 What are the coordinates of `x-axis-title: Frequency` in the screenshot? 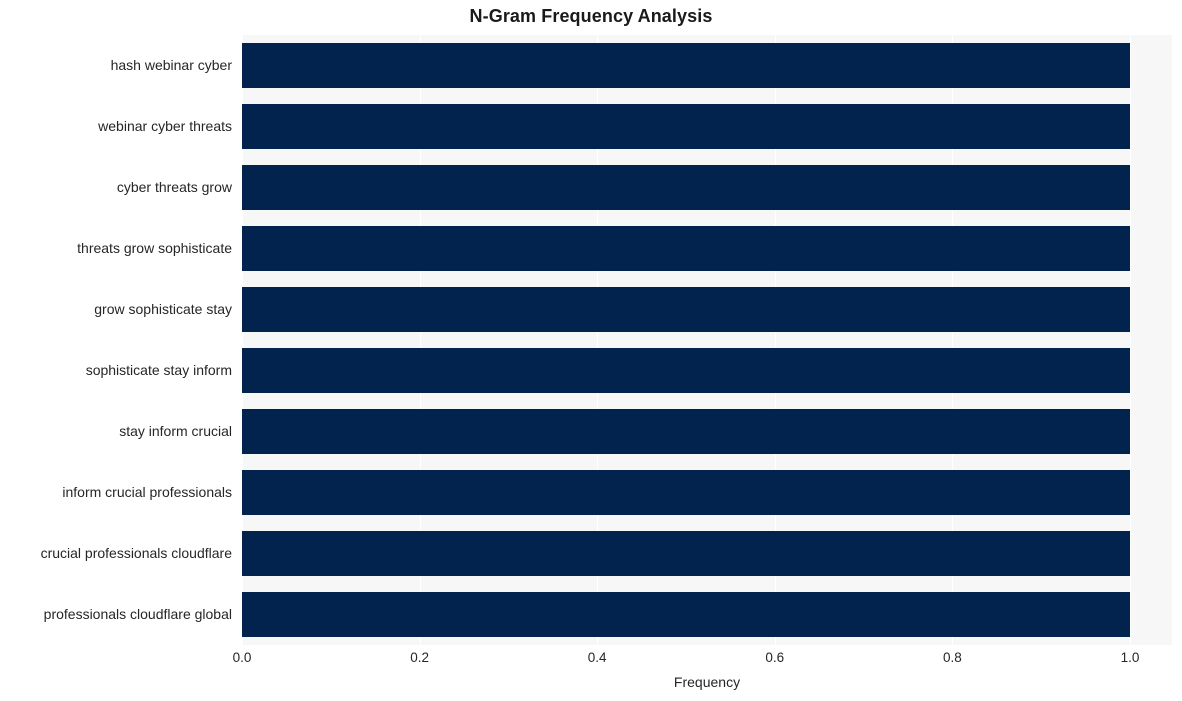 It's located at (707, 682).